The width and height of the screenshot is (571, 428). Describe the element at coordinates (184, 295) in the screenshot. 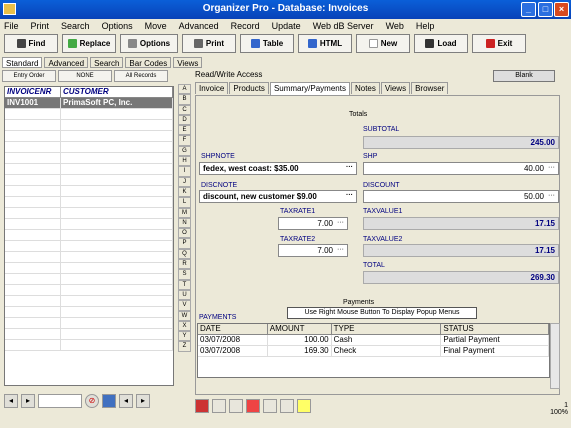

I see `alpha-u: U` at that location.